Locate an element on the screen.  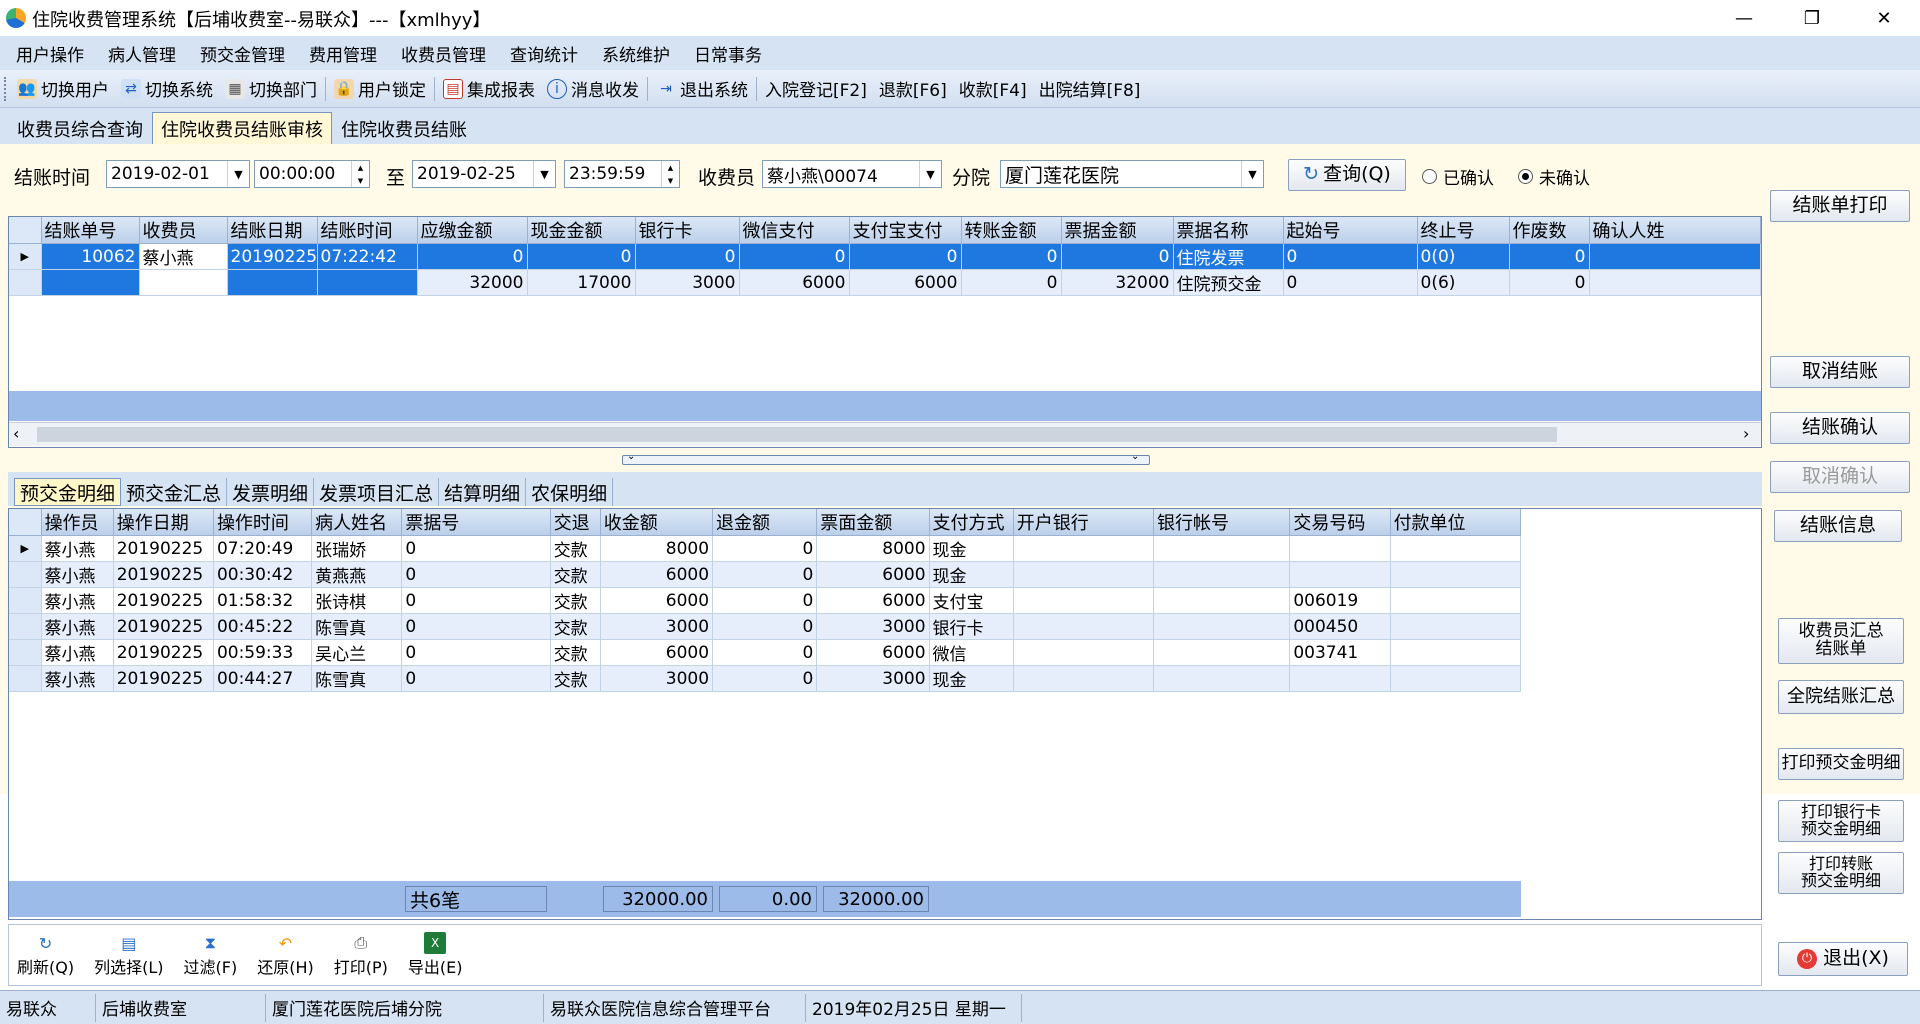
col-bill-amount: 票据金额 is located at coordinates (1117, 230).